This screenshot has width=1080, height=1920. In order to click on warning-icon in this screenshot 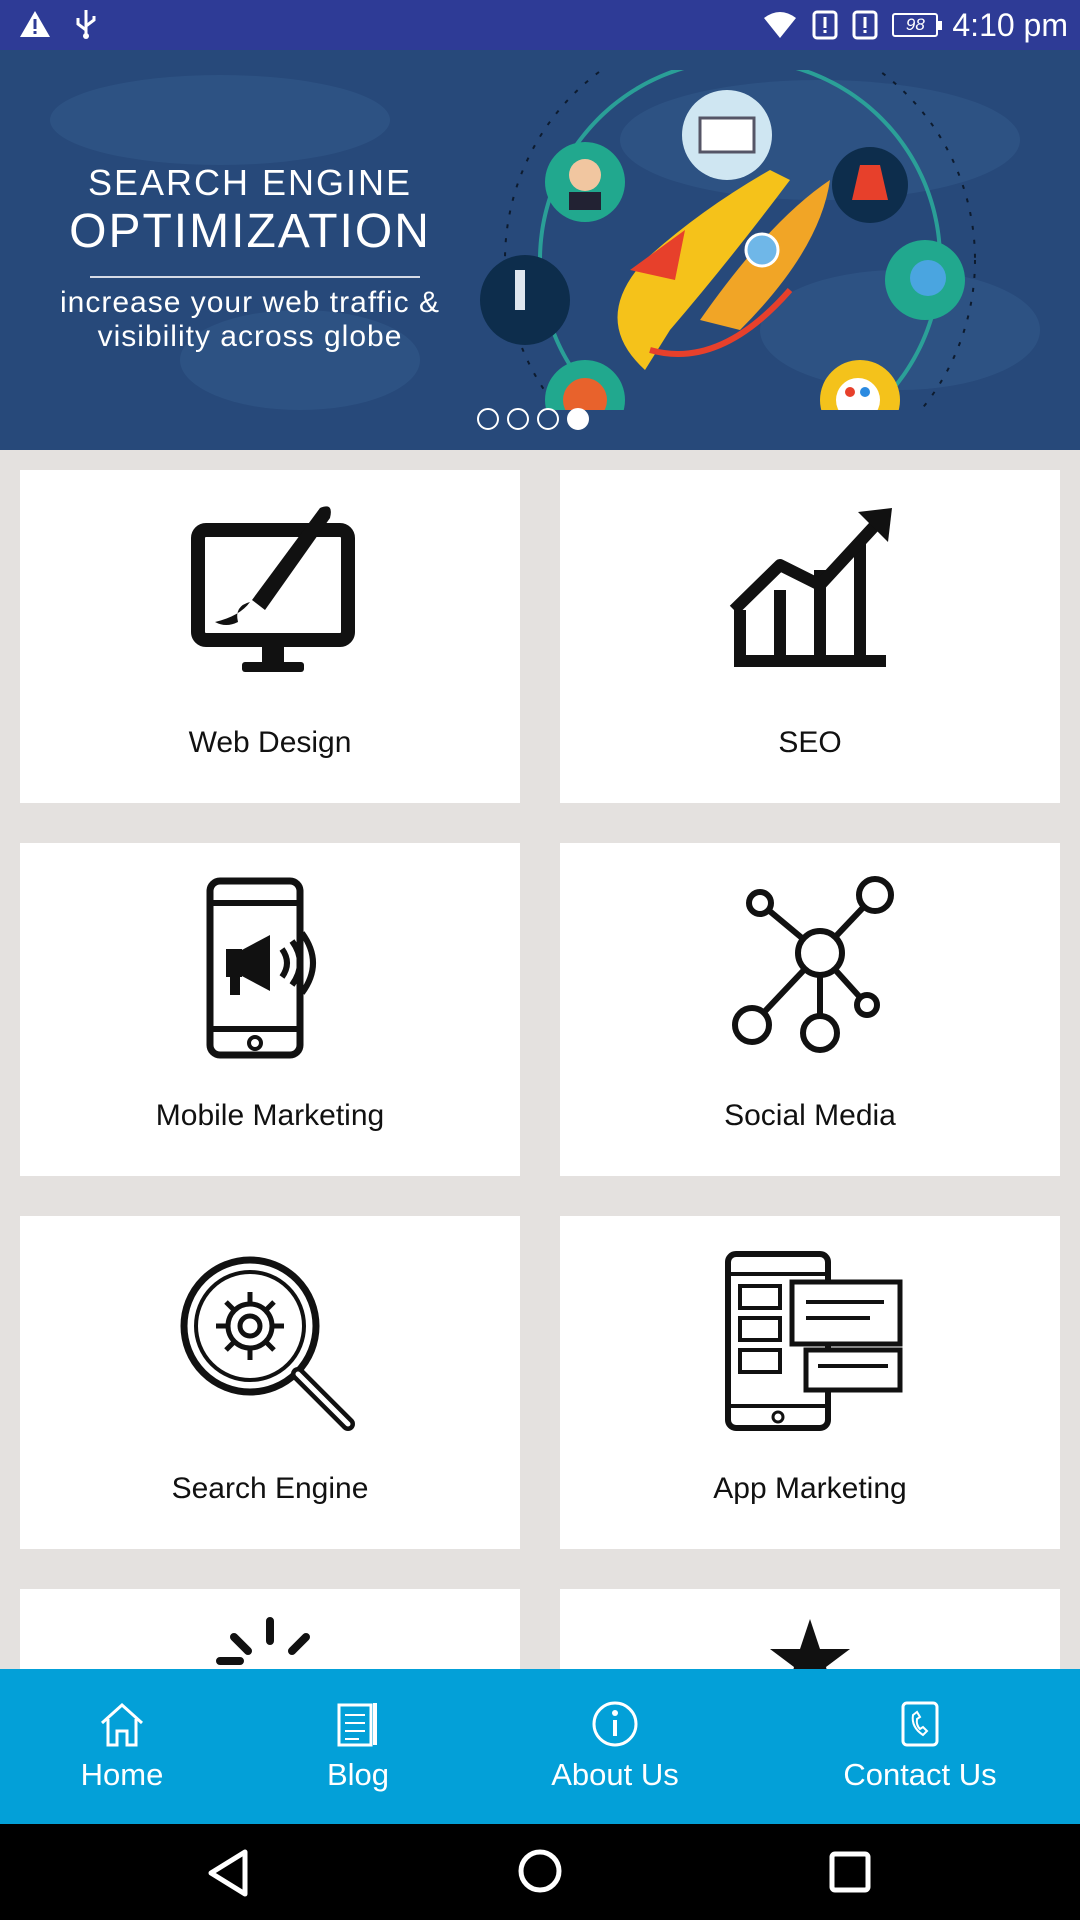, I will do `click(35, 24)`.